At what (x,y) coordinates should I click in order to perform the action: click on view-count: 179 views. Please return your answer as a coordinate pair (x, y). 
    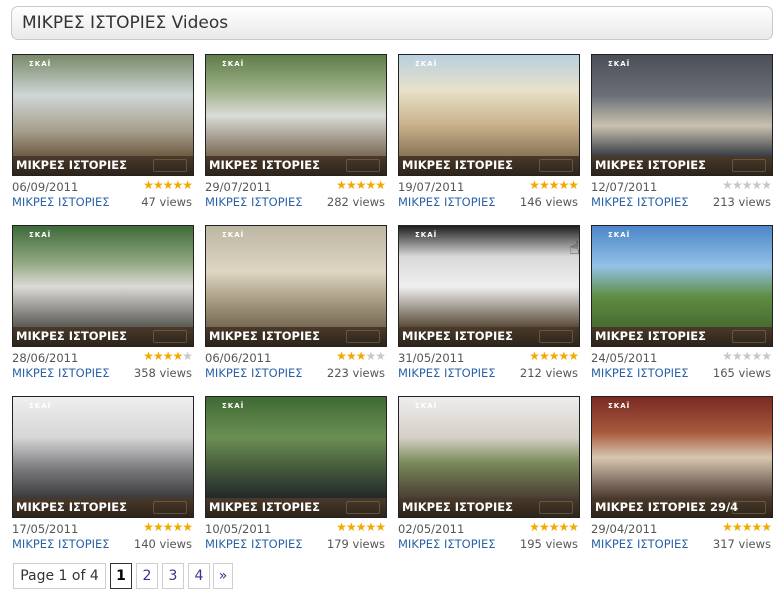
    Looking at the image, I should click on (355, 544).